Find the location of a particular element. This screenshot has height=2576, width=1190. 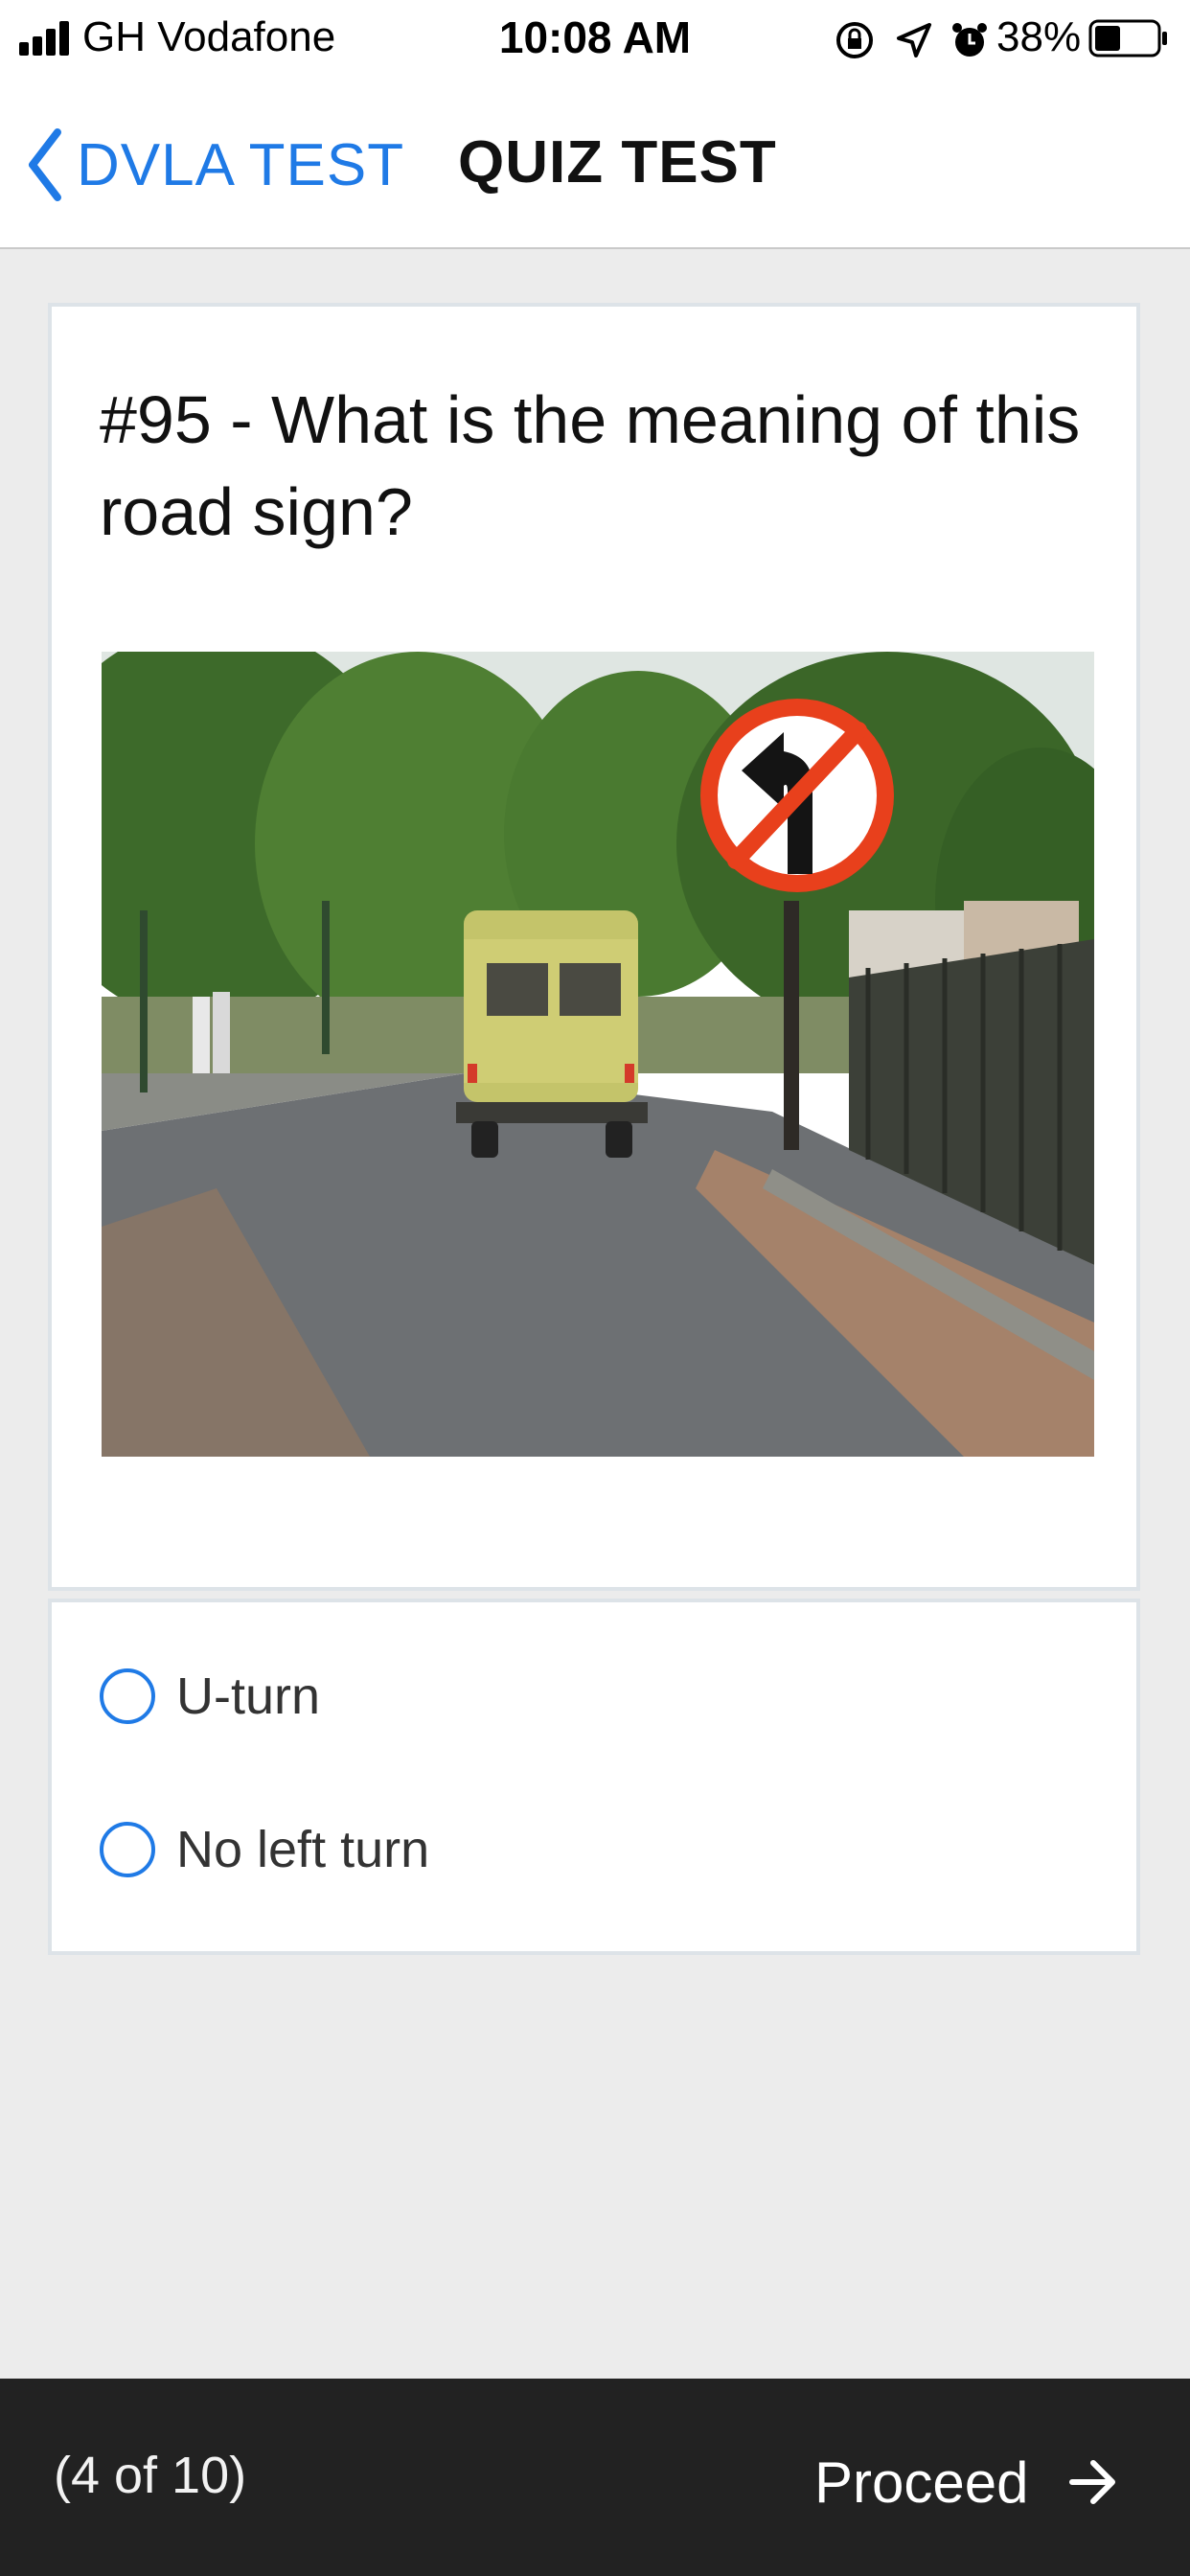

status-bar: GH Vodafone 10:08 AM 38% is located at coordinates (595, 40).